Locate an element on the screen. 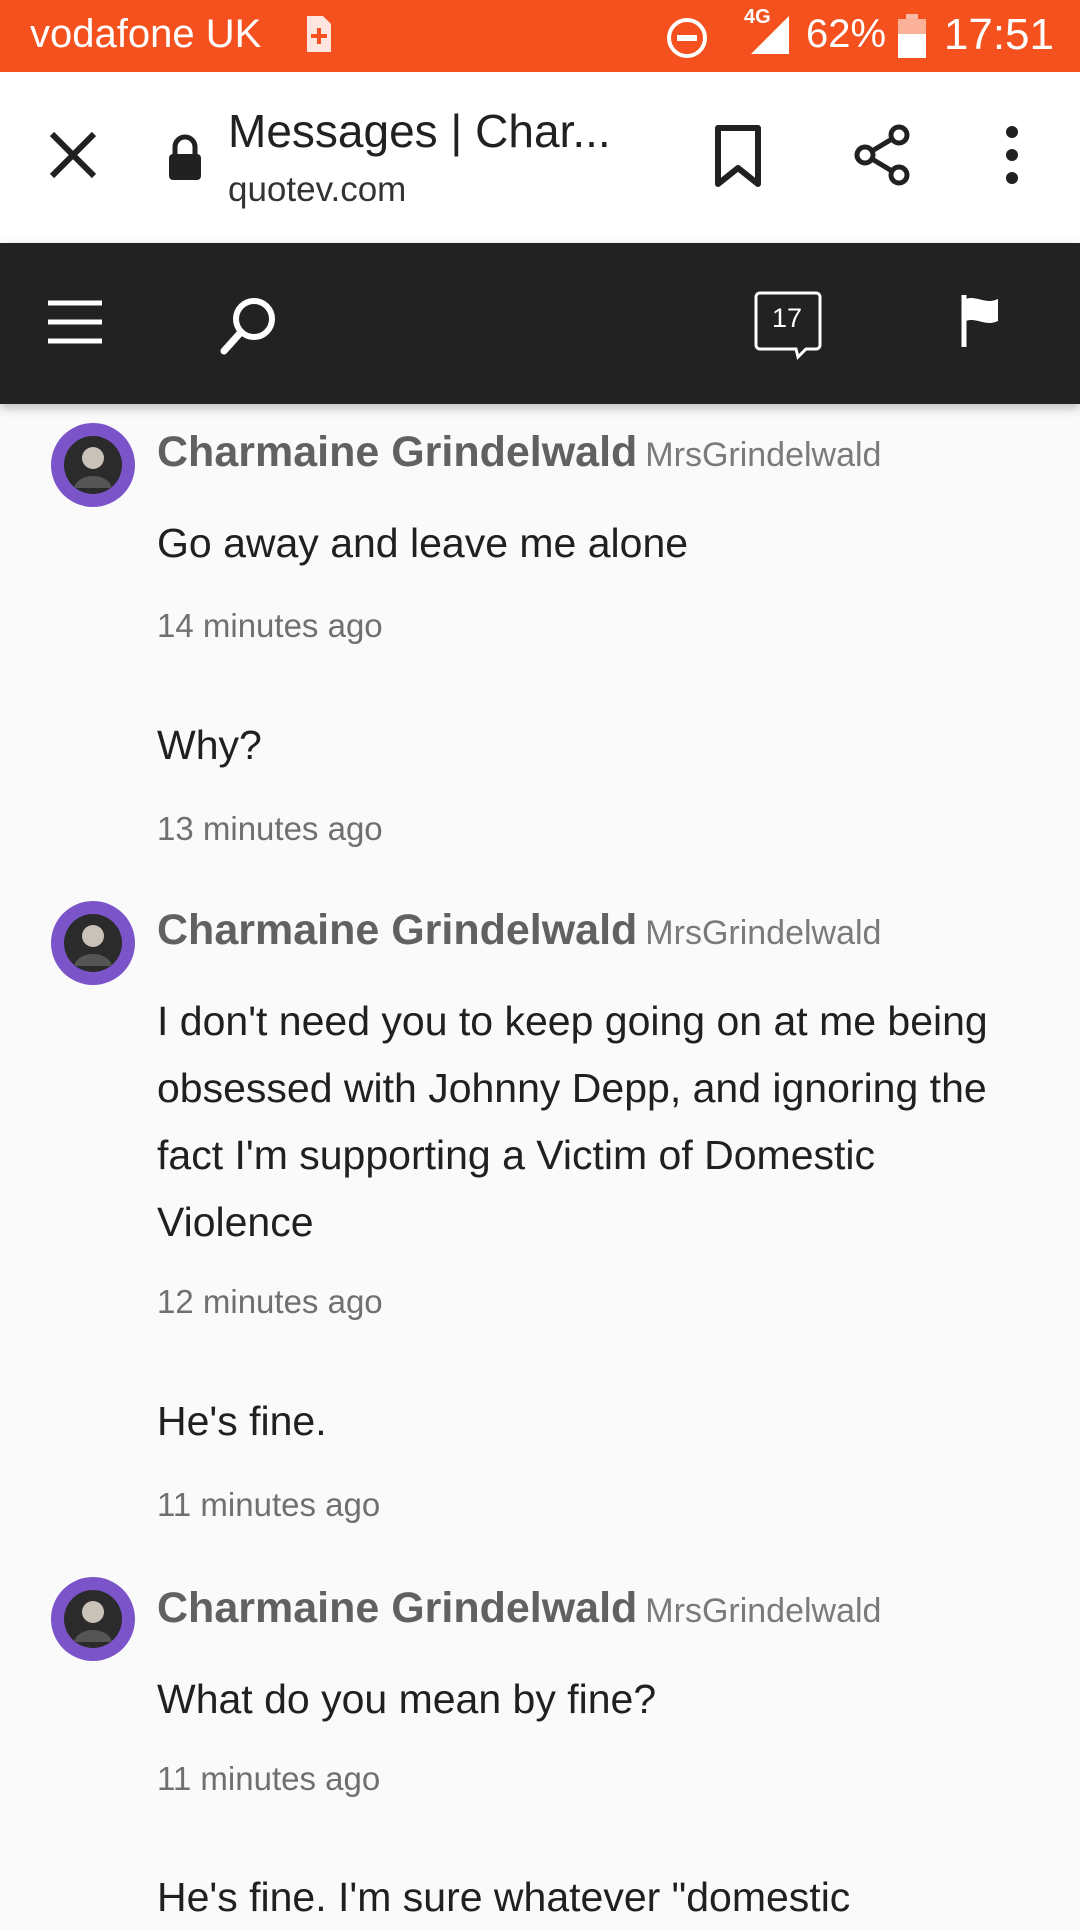 The width and height of the screenshot is (1080, 1931). carrier-name: vodafone UK is located at coordinates (146, 34).